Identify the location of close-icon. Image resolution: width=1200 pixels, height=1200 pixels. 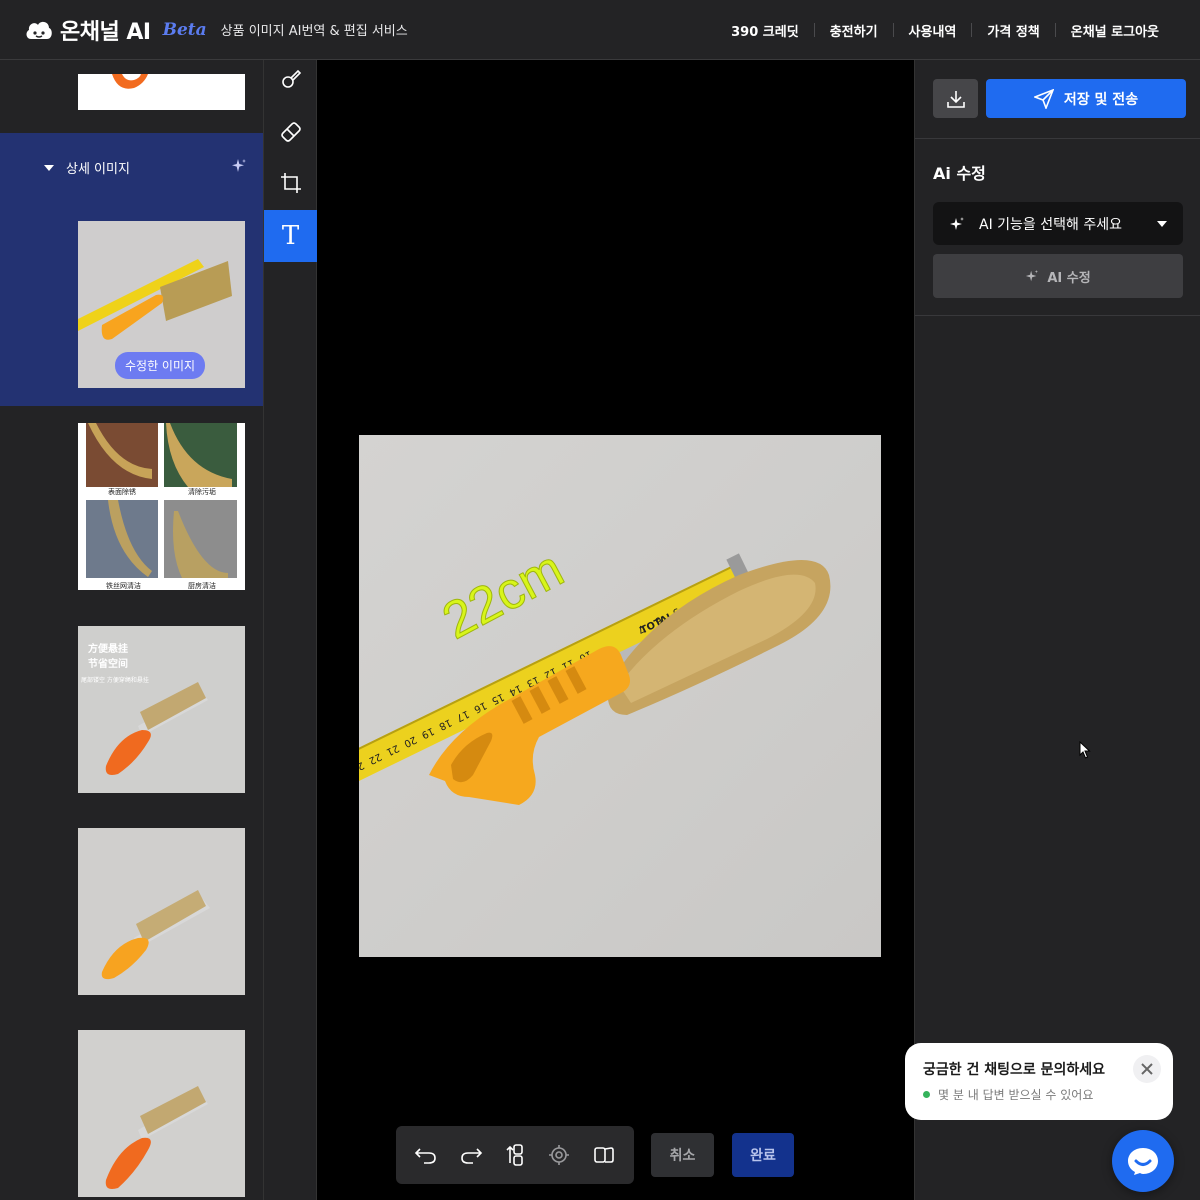
(1147, 1069).